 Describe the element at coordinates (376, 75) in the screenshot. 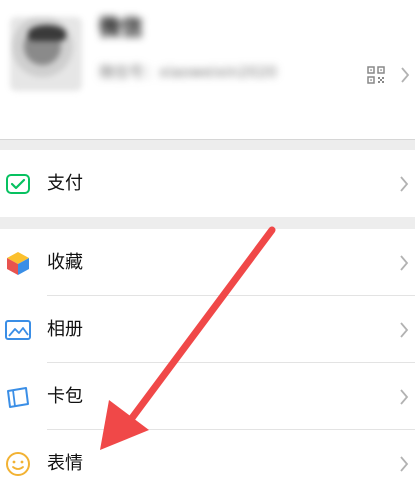

I see `qr-code-icon` at that location.